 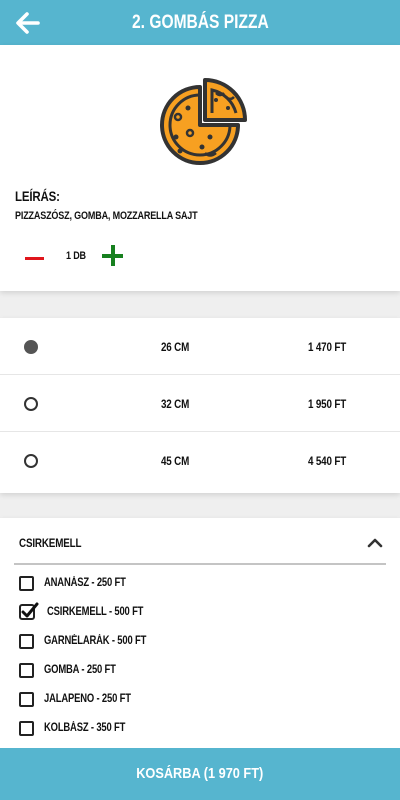 What do you see at coordinates (76, 256) in the screenshot?
I see `quantity-value: 1 DB` at bounding box center [76, 256].